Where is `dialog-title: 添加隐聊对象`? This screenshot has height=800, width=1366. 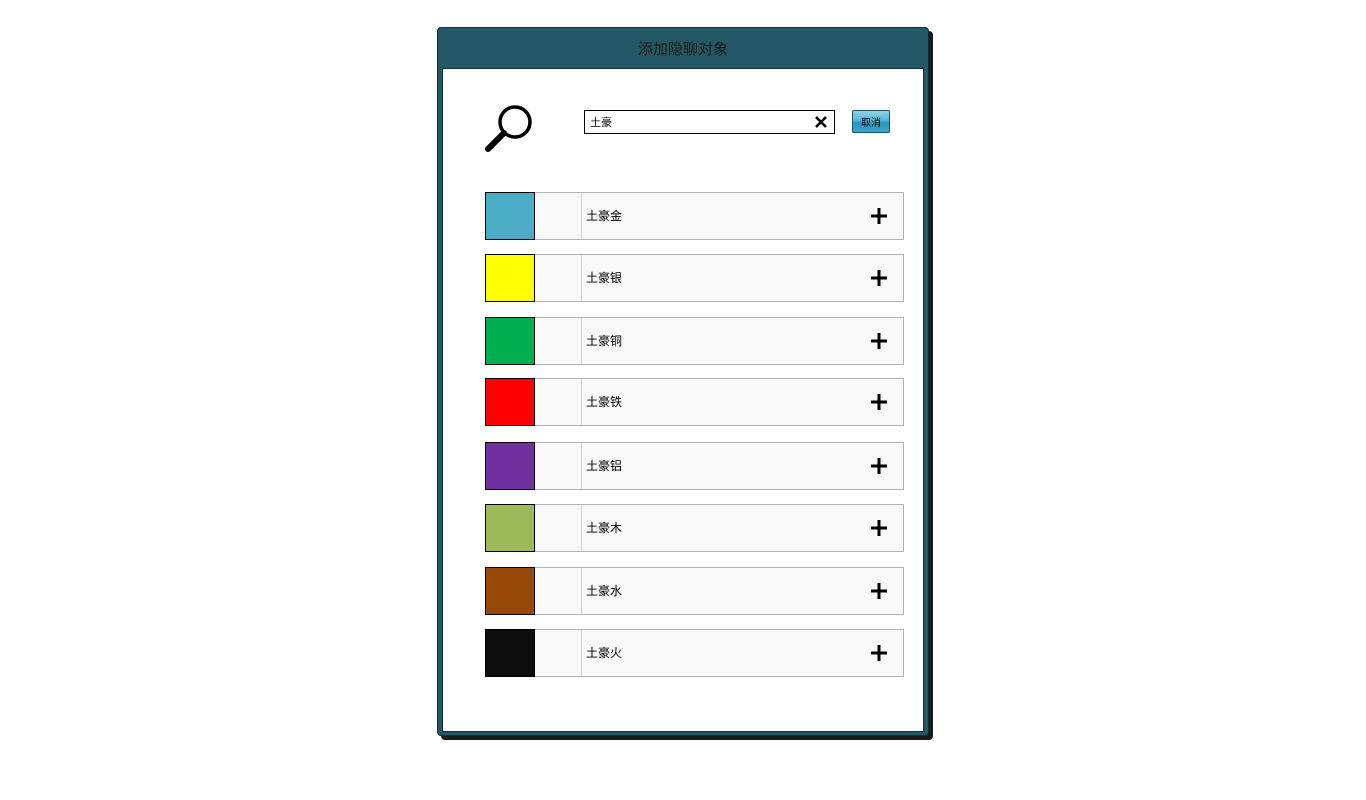 dialog-title: 添加隐聊对象 is located at coordinates (682, 48).